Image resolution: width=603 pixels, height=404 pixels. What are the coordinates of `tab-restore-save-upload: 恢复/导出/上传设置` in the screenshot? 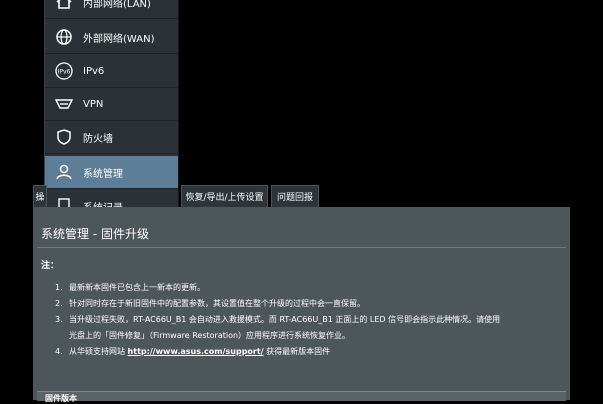 It's located at (224, 196).